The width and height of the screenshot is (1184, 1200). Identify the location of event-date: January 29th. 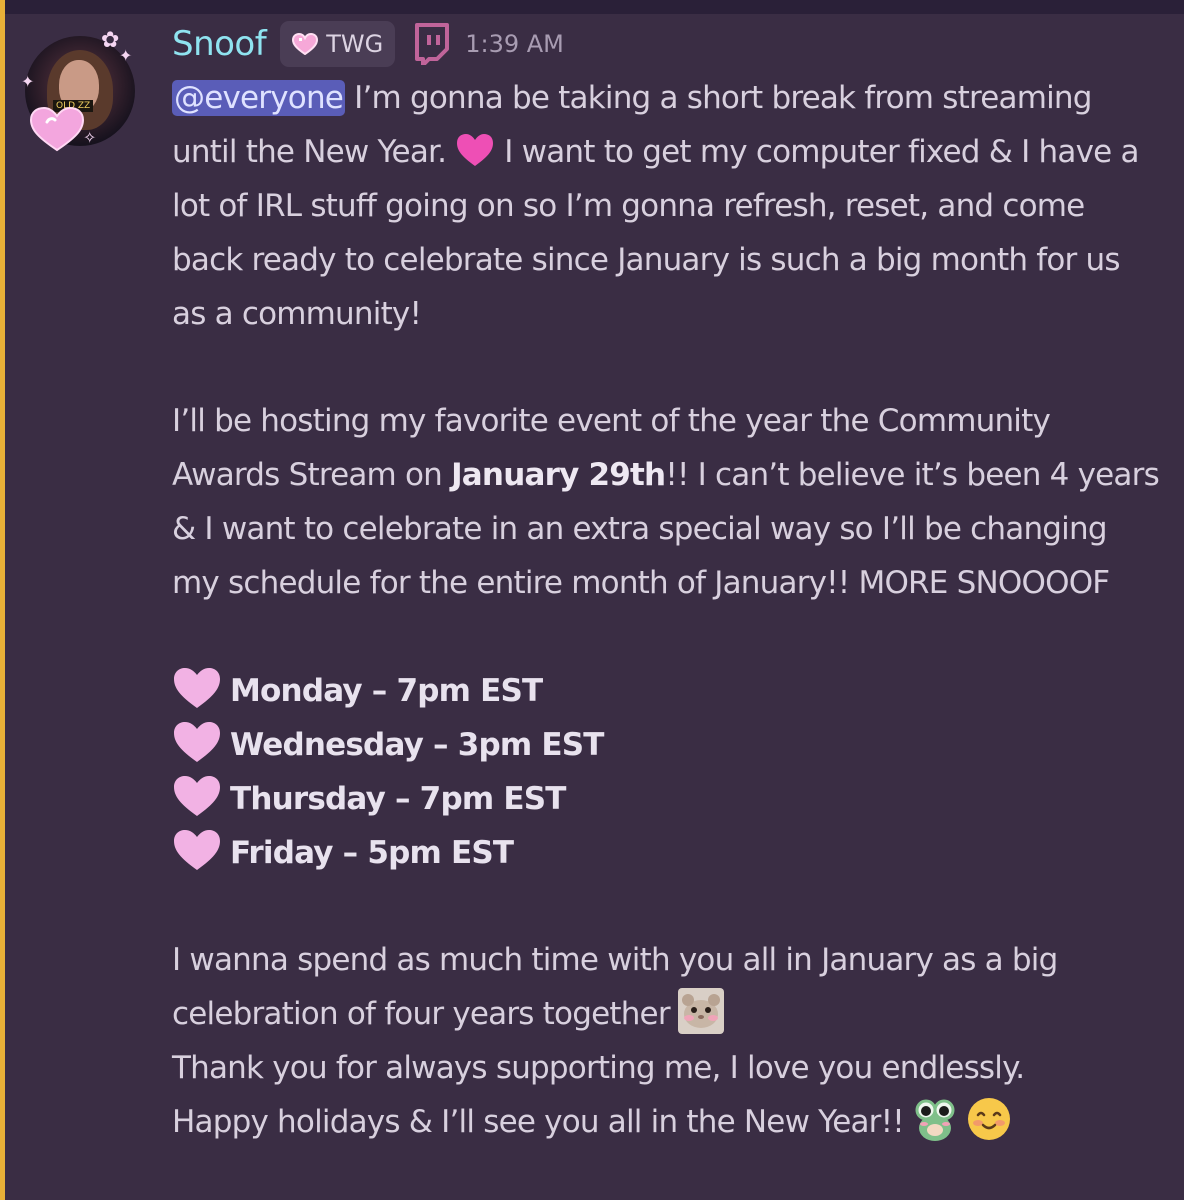
(558, 475).